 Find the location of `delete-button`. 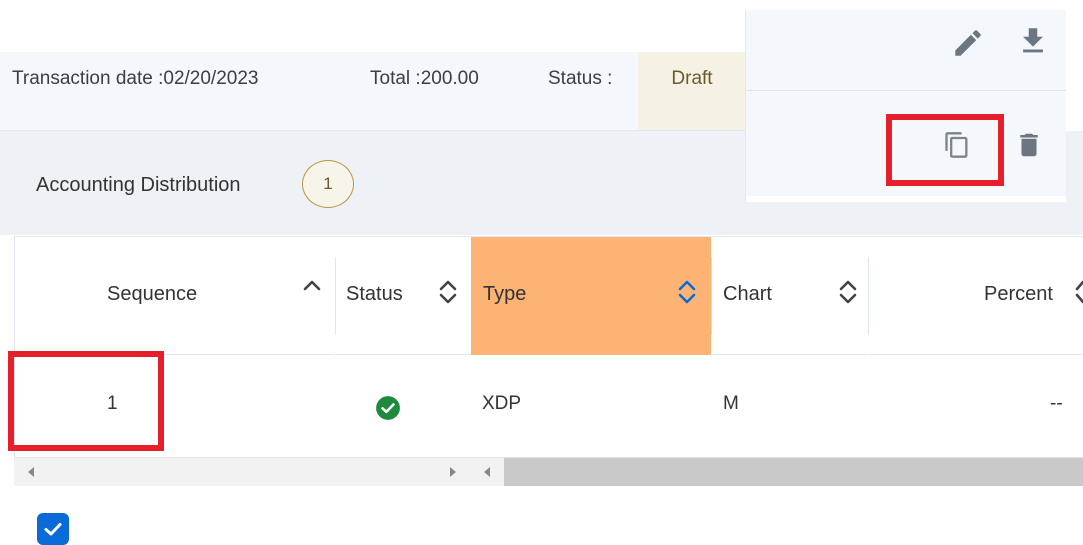

delete-button is located at coordinates (1029, 145).